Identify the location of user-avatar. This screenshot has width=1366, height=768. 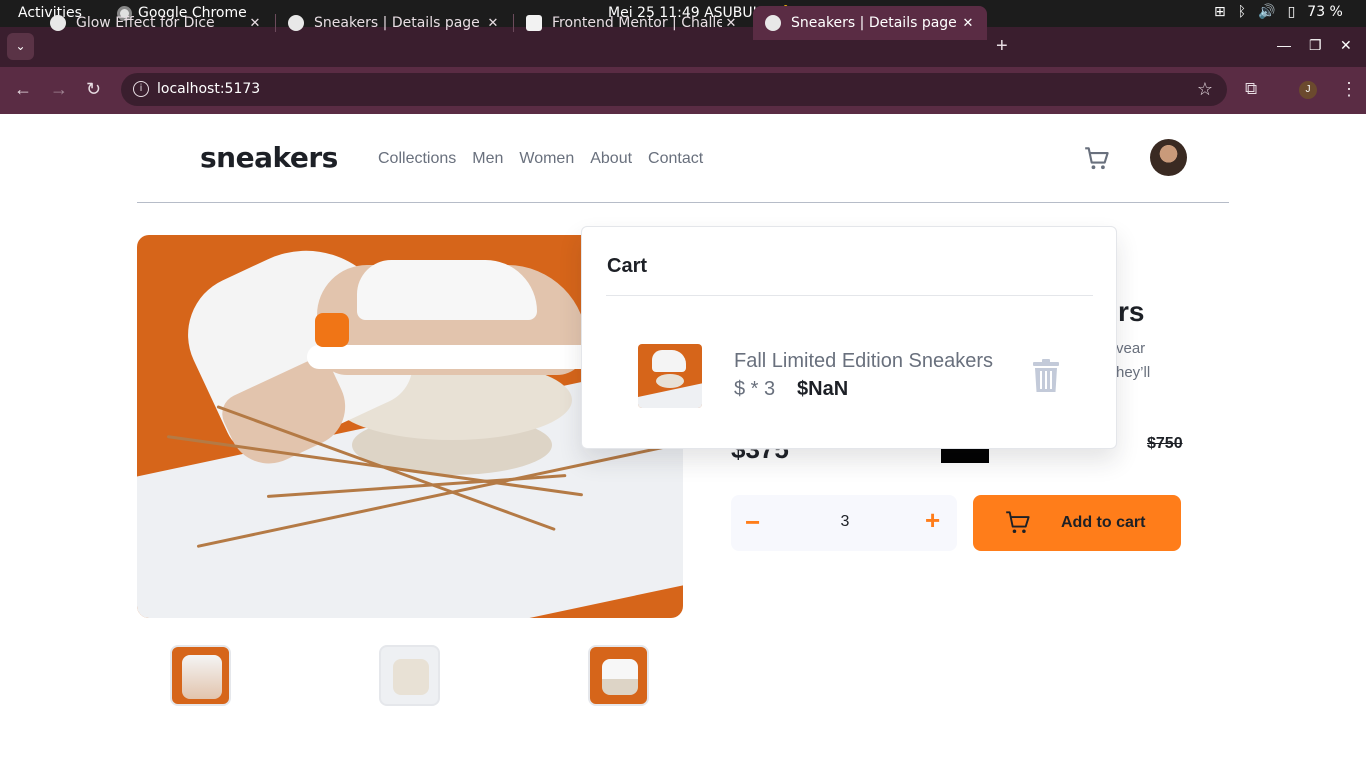
(1168, 157).